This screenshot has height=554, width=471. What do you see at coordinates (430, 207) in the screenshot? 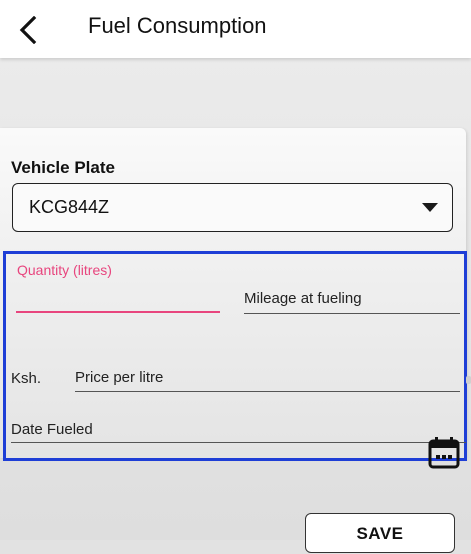
I see `dropdown-arrow-icon` at bounding box center [430, 207].